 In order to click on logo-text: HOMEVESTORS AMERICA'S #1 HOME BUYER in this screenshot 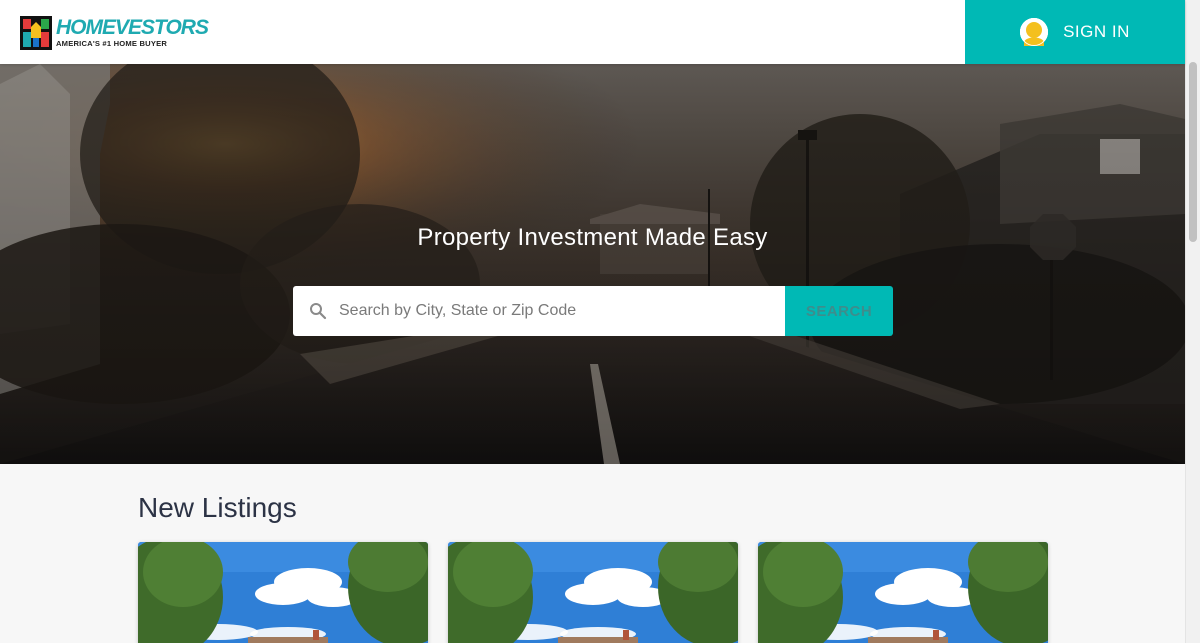, I will do `click(132, 31)`.